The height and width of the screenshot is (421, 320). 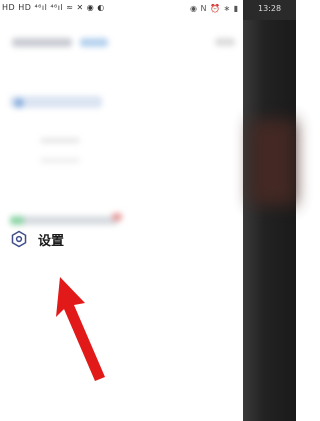 I want to click on status-time: 13:28, so click(x=270, y=8).